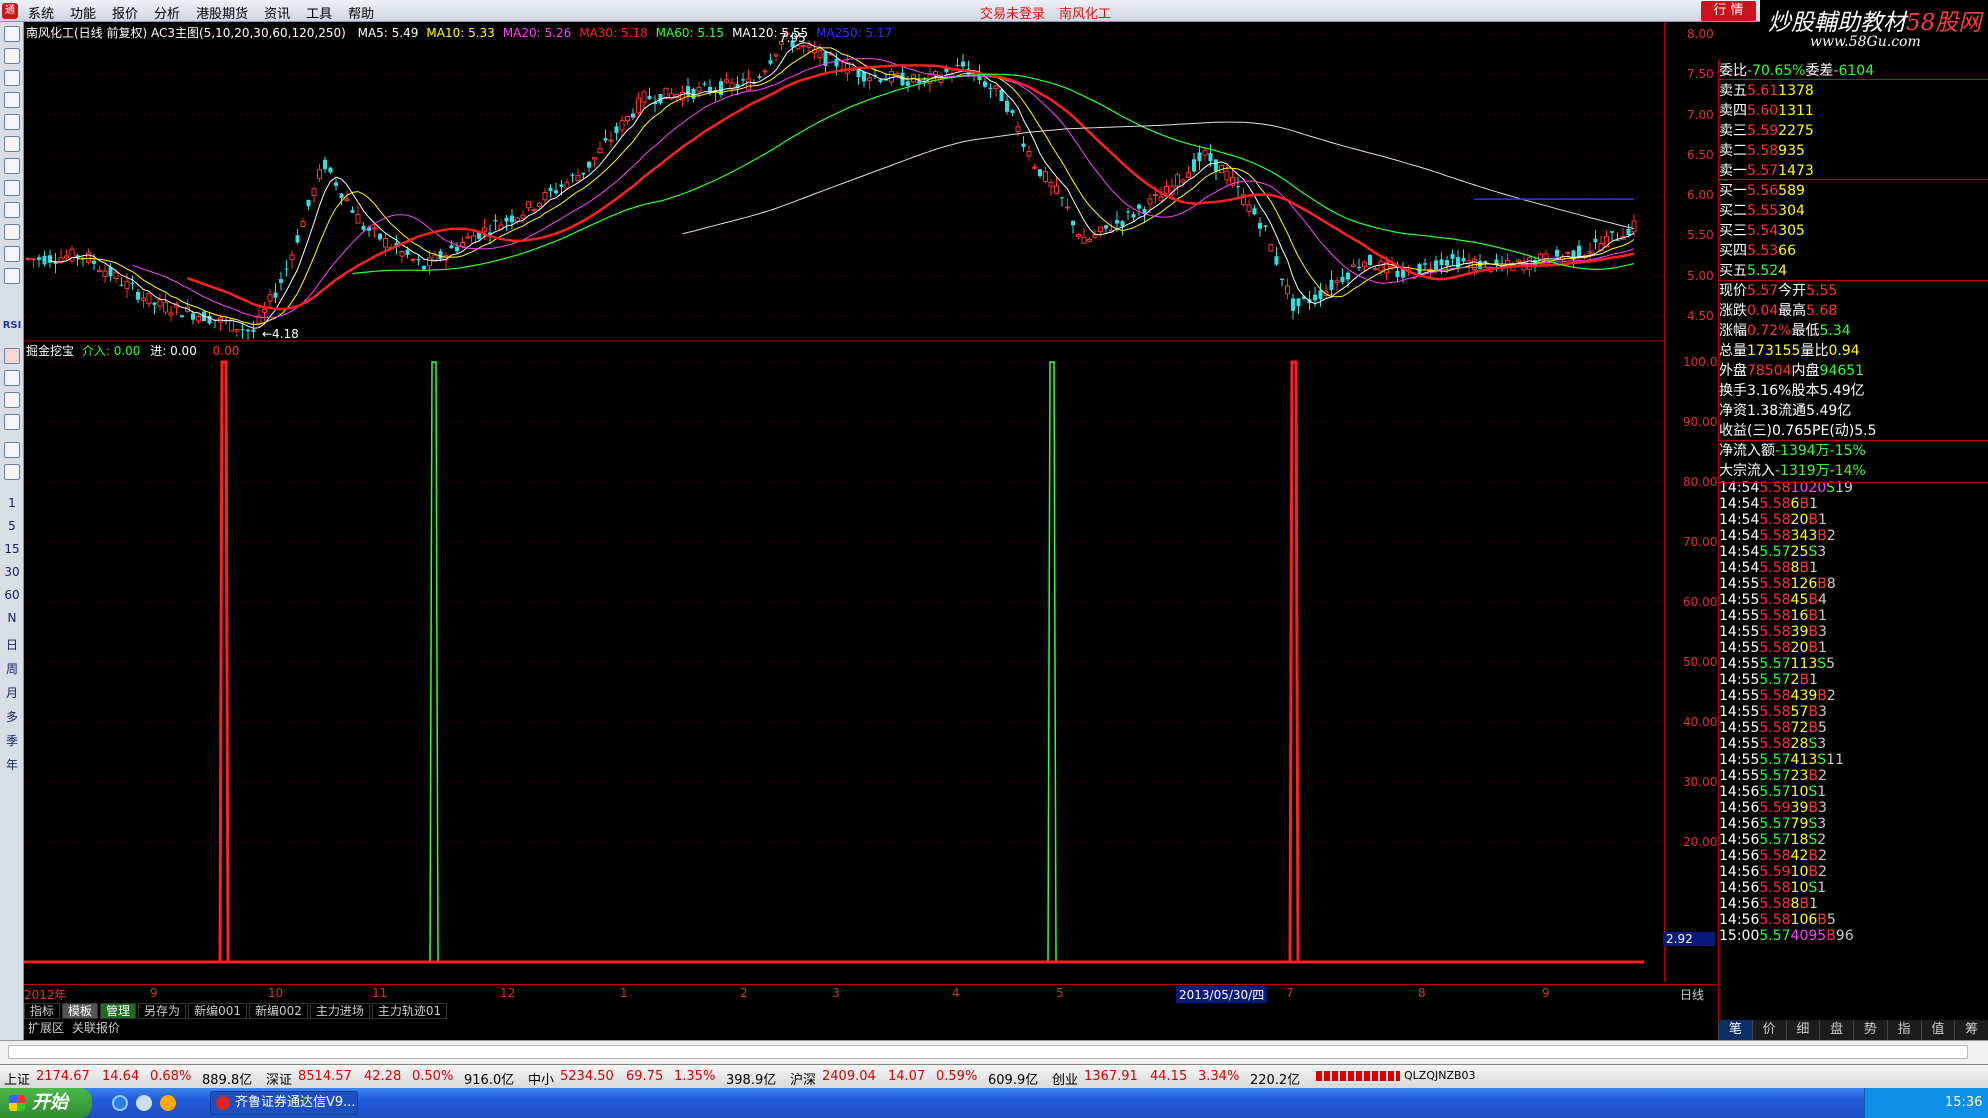 The image size is (1988, 1118). Describe the element at coordinates (12, 450) in the screenshot. I see `fs-icon` at that location.